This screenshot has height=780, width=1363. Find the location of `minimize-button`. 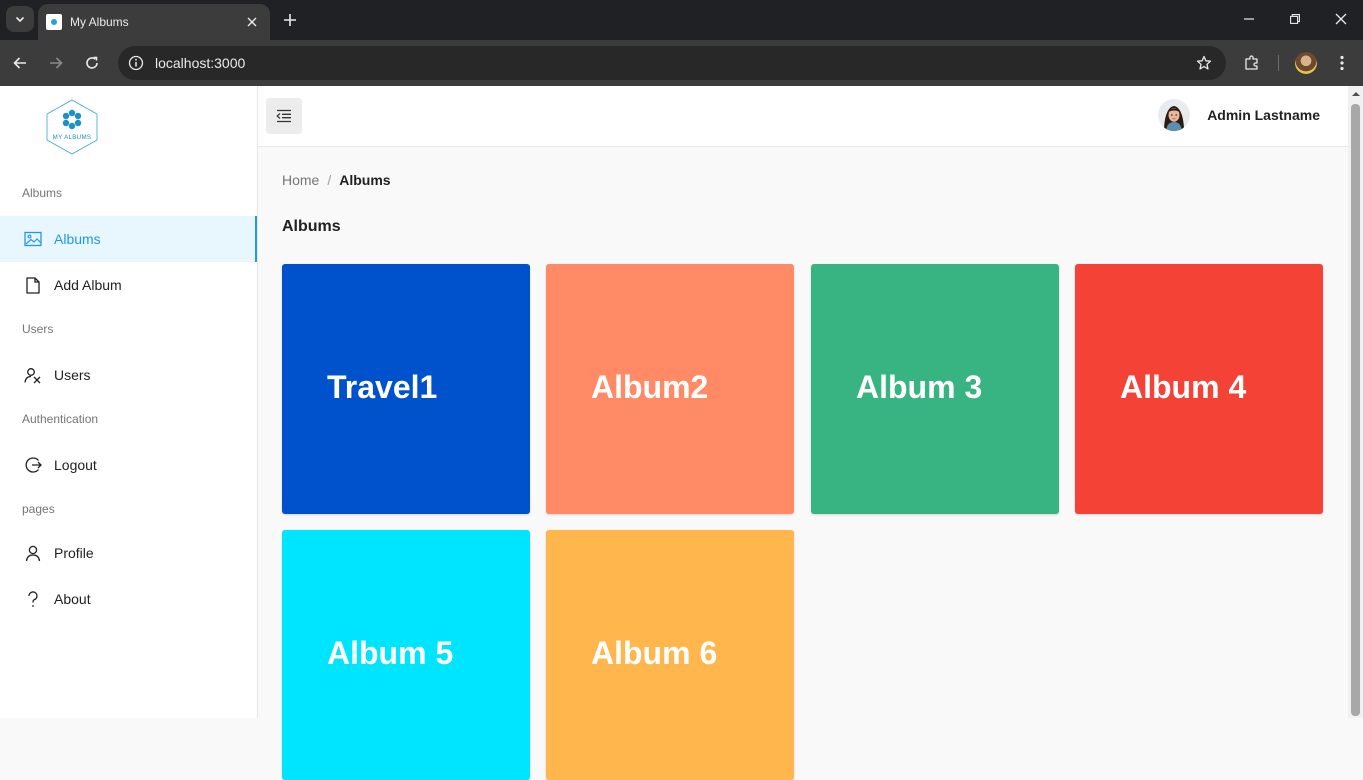

minimize-button is located at coordinates (1249, 19).